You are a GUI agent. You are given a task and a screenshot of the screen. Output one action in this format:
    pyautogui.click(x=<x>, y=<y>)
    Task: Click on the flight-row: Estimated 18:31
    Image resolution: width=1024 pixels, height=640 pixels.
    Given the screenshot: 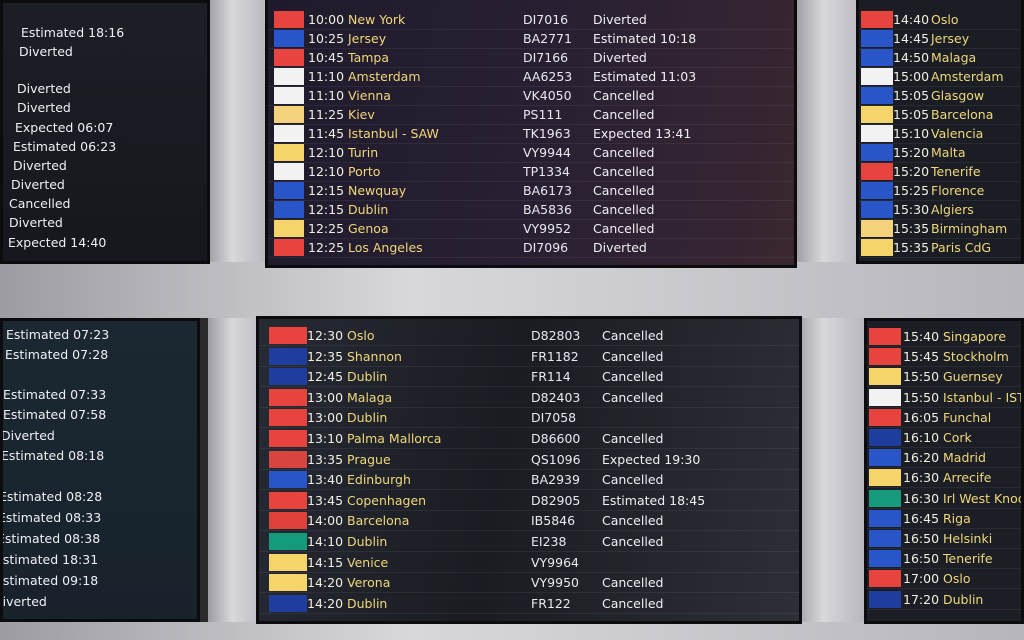 What is the action you would take?
    pyautogui.click(x=100, y=559)
    